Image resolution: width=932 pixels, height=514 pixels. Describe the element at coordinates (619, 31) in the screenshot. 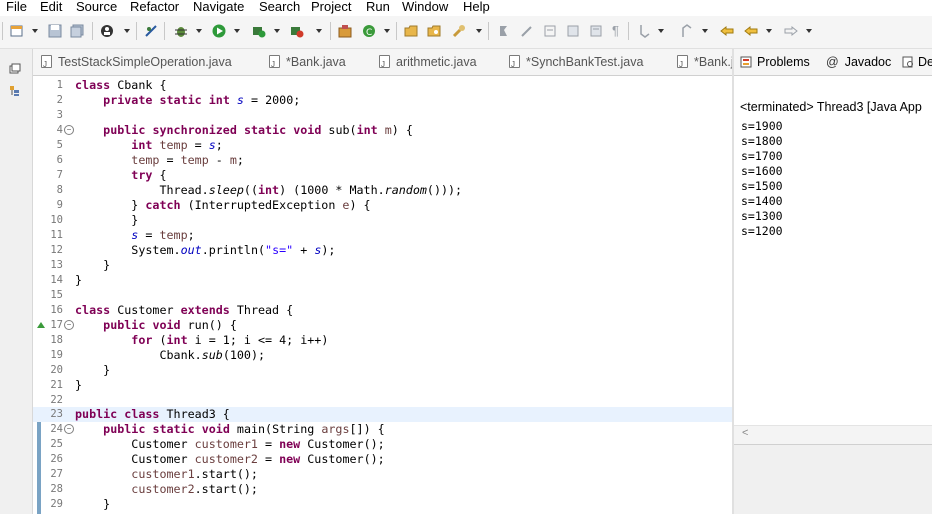

I see `pilcrow-icon: ¶` at that location.